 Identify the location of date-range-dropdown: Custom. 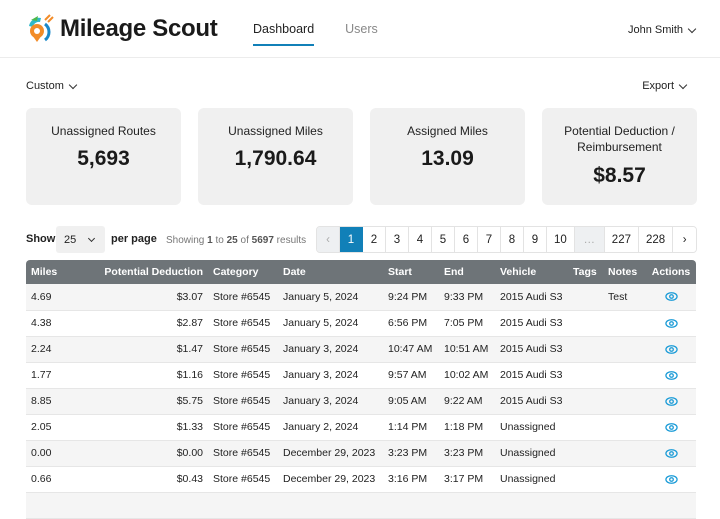
(52, 86).